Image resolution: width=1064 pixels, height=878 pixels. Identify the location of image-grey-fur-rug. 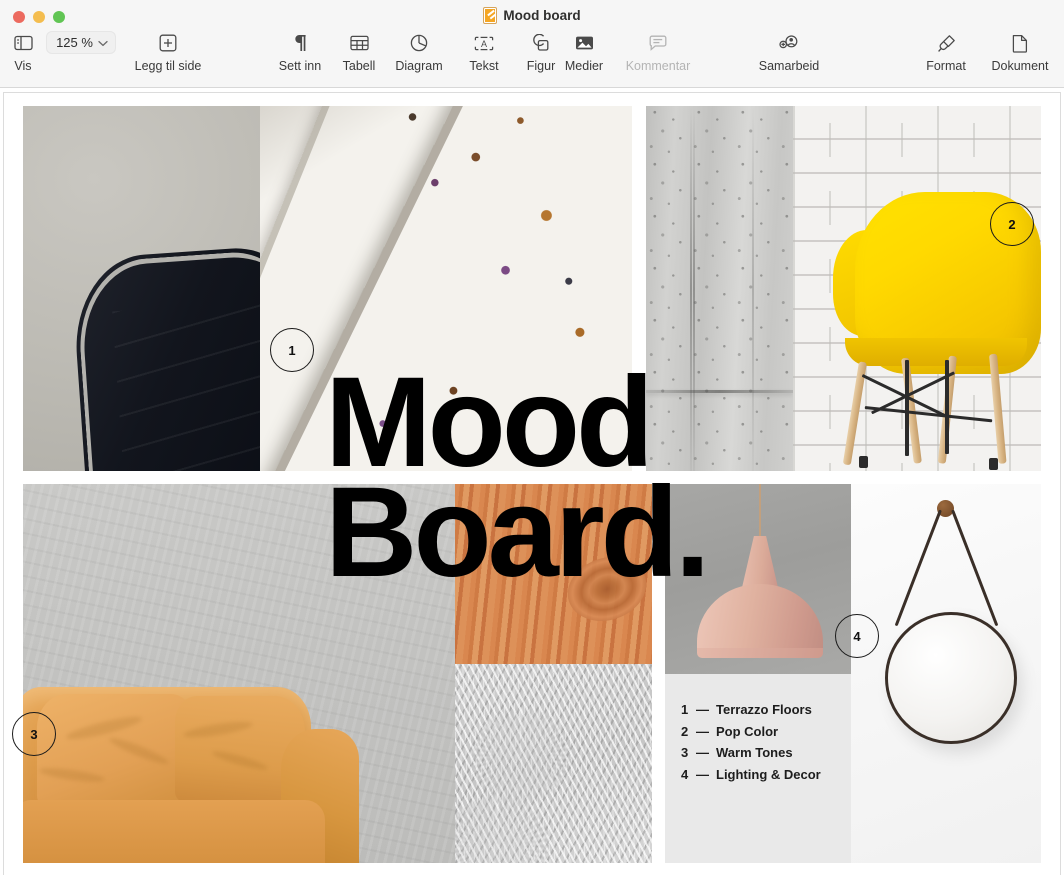
(553, 763).